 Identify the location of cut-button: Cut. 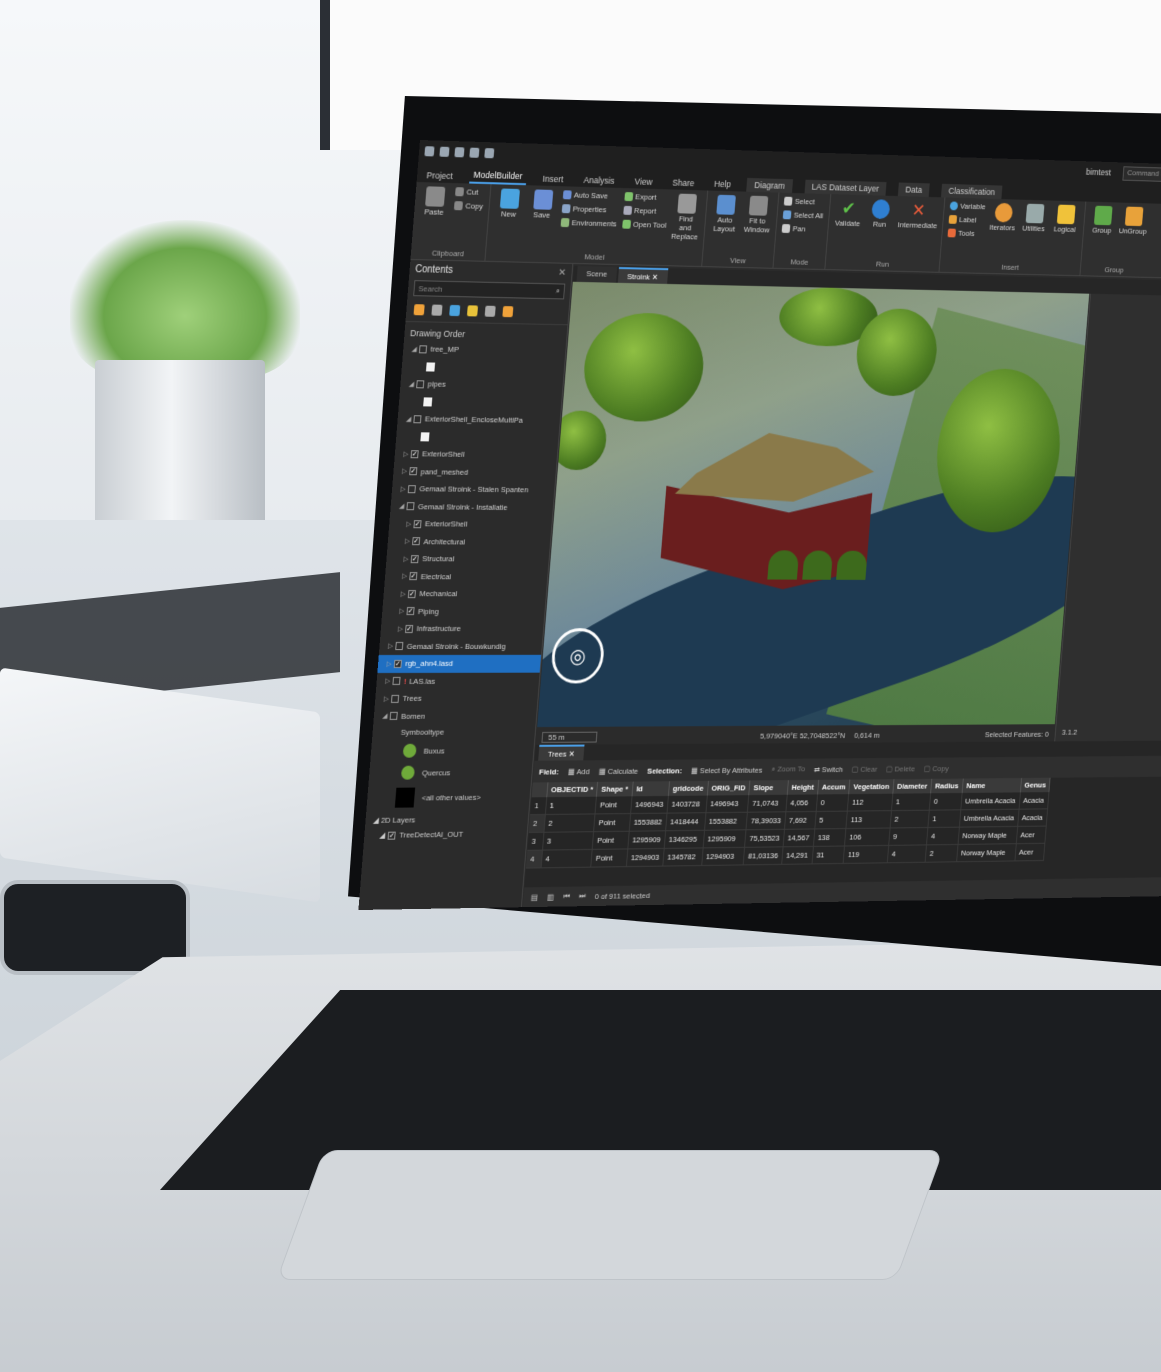
(469, 192).